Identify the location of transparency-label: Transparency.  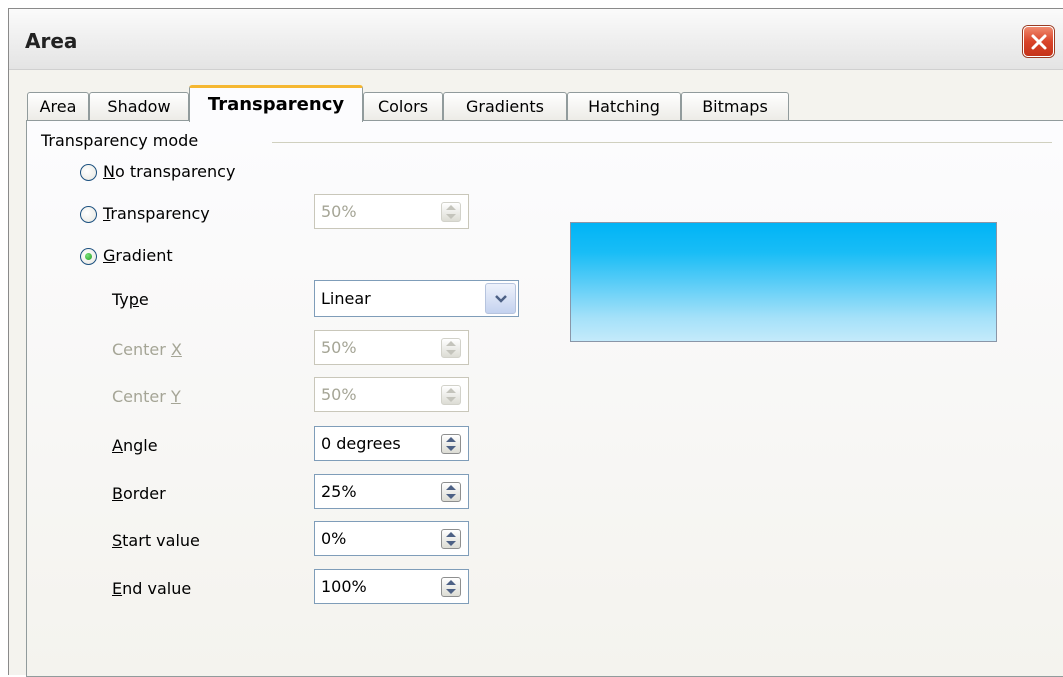
(156, 213).